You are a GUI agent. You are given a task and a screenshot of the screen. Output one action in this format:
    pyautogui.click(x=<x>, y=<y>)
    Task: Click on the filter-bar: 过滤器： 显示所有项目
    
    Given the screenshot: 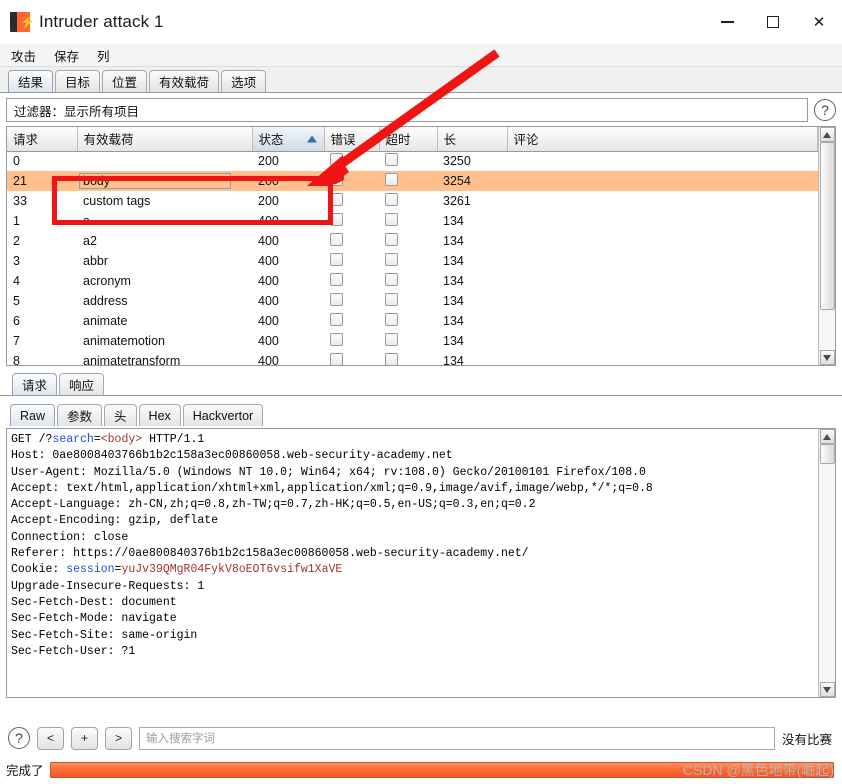 What is the action you would take?
    pyautogui.click(x=407, y=110)
    